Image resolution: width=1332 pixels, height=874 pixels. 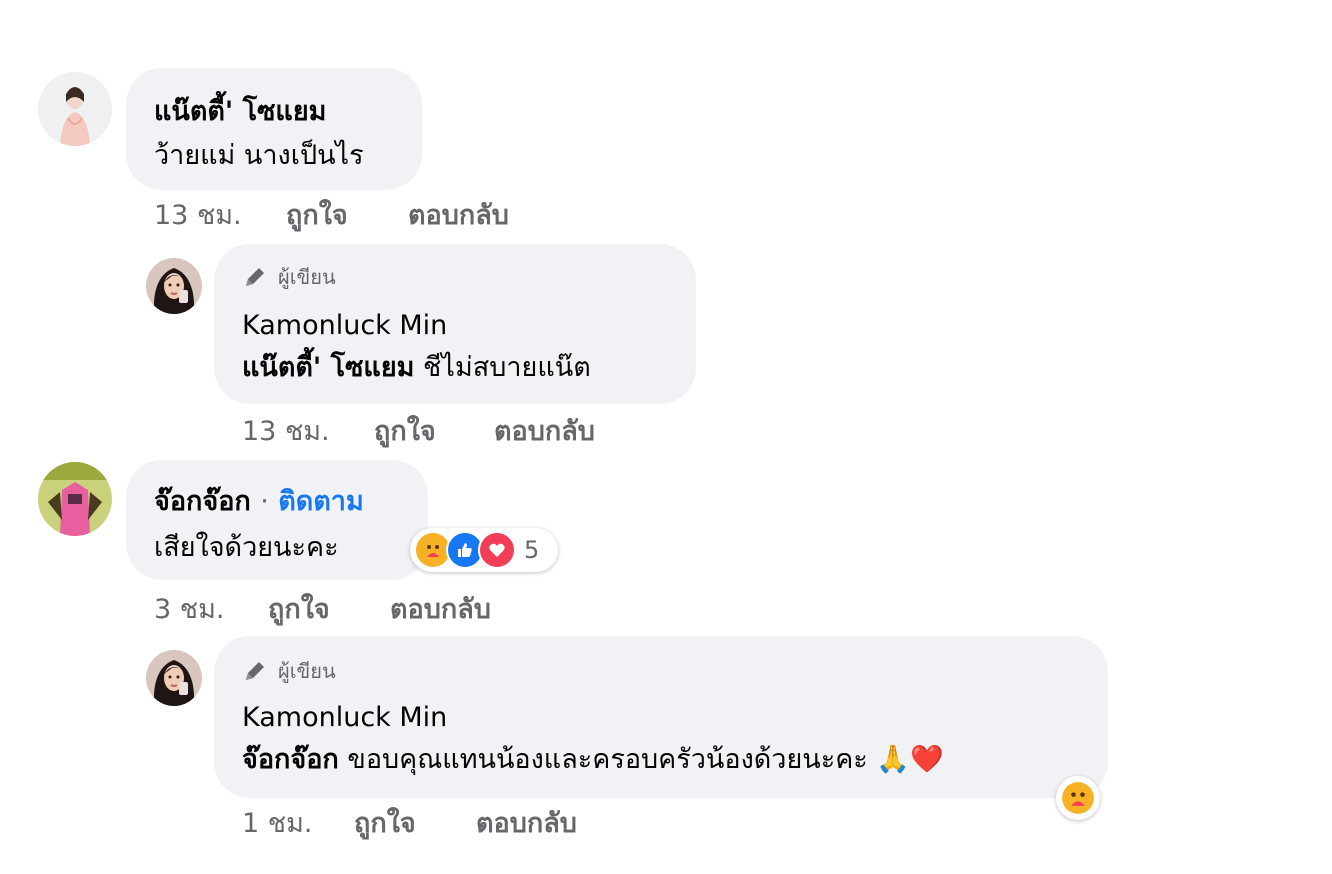 I want to click on reply-text: แน๊ตตี้' โซแยม ชีไม่สบายแน๊ต, so click(x=416, y=368).